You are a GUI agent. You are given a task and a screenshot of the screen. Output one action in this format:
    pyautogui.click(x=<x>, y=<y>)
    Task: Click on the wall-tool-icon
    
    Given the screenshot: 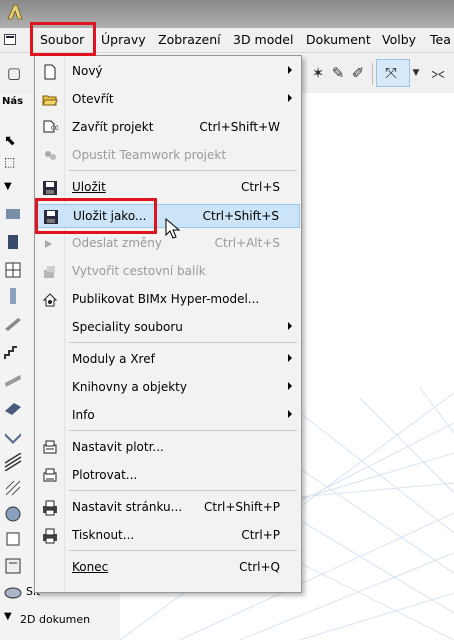 What is the action you would take?
    pyautogui.click(x=13, y=214)
    